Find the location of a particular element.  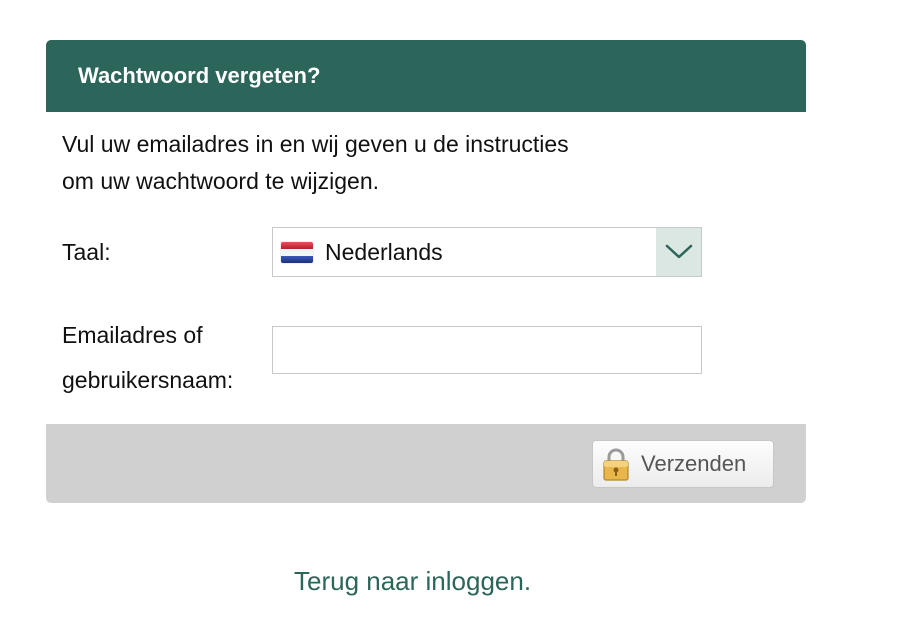

lock-icon is located at coordinates (616, 464).